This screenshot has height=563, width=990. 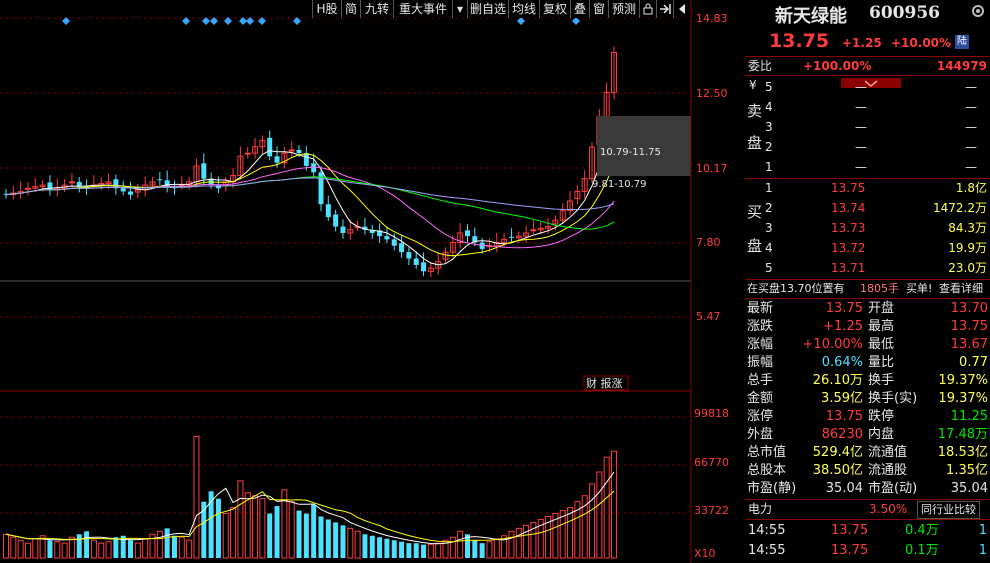 What do you see at coordinates (848, 208) in the screenshot?
I see `buy-level-price: 13.74` at bounding box center [848, 208].